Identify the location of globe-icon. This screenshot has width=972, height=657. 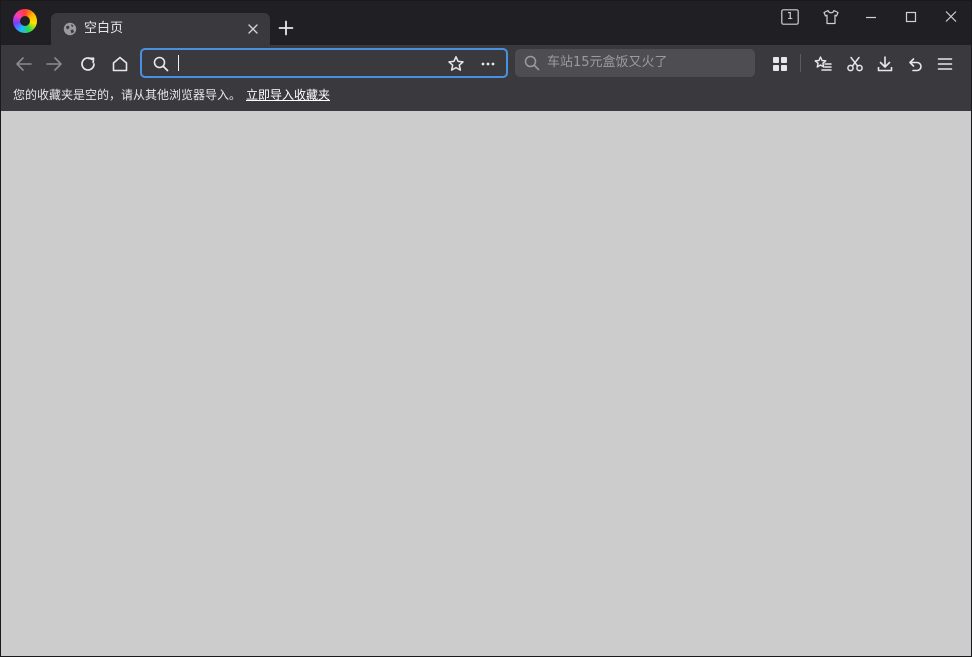
(70, 29).